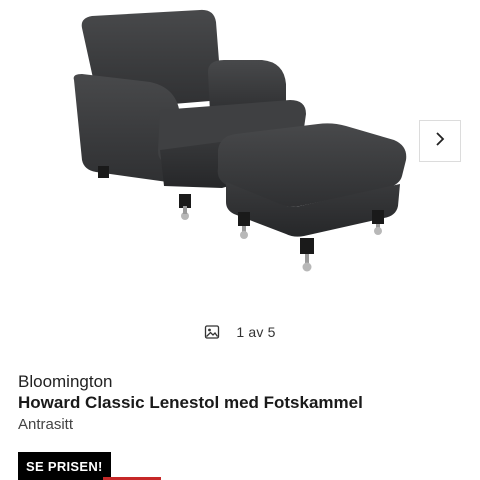 The width and height of the screenshot is (480, 480). I want to click on pager-text: 1 av 5, so click(256, 332).